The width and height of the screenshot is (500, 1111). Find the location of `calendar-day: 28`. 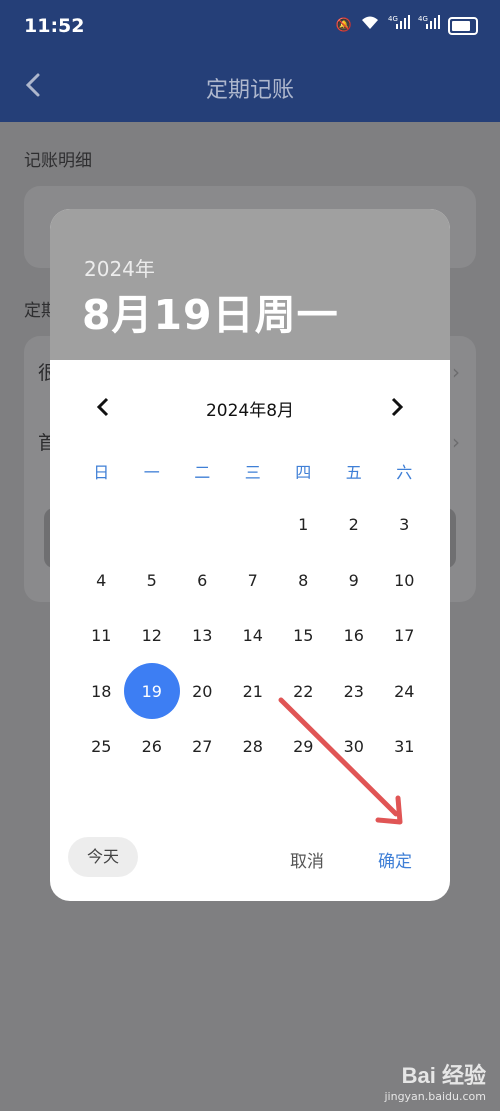

calendar-day: 28 is located at coordinates (253, 747).